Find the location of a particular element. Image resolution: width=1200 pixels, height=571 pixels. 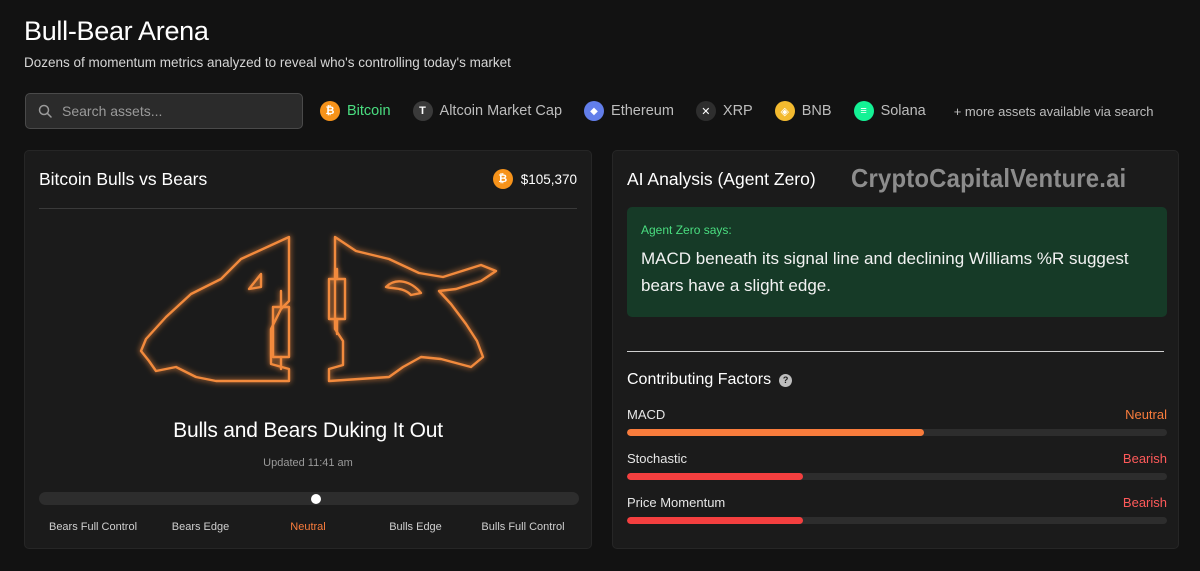

card-title: Bitcoin Bulls vs Bears is located at coordinates (123, 179).